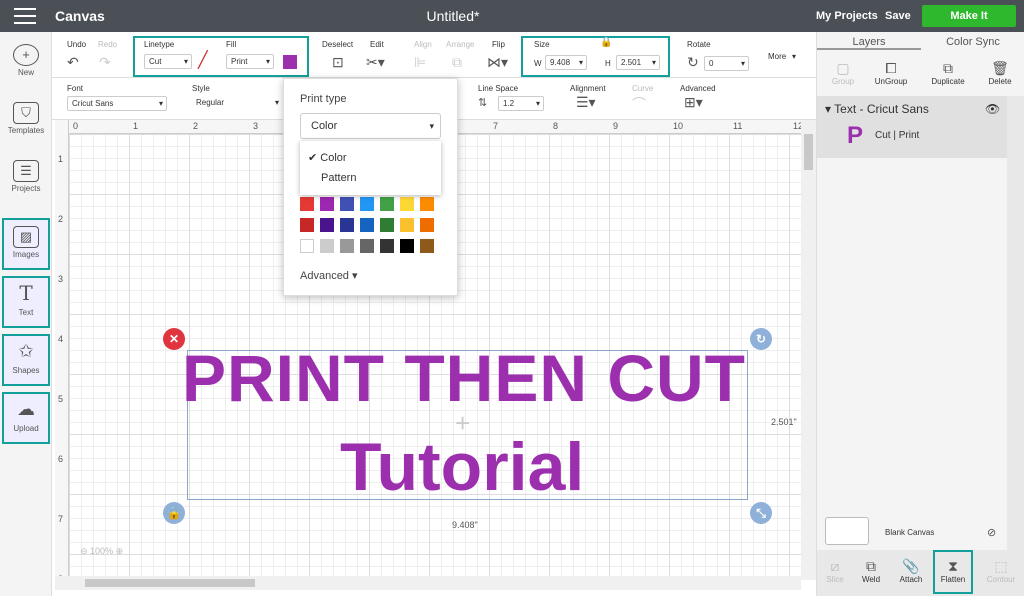  What do you see at coordinates (761, 339) in the screenshot?
I see `rotate-handle-icon: ↻` at bounding box center [761, 339].